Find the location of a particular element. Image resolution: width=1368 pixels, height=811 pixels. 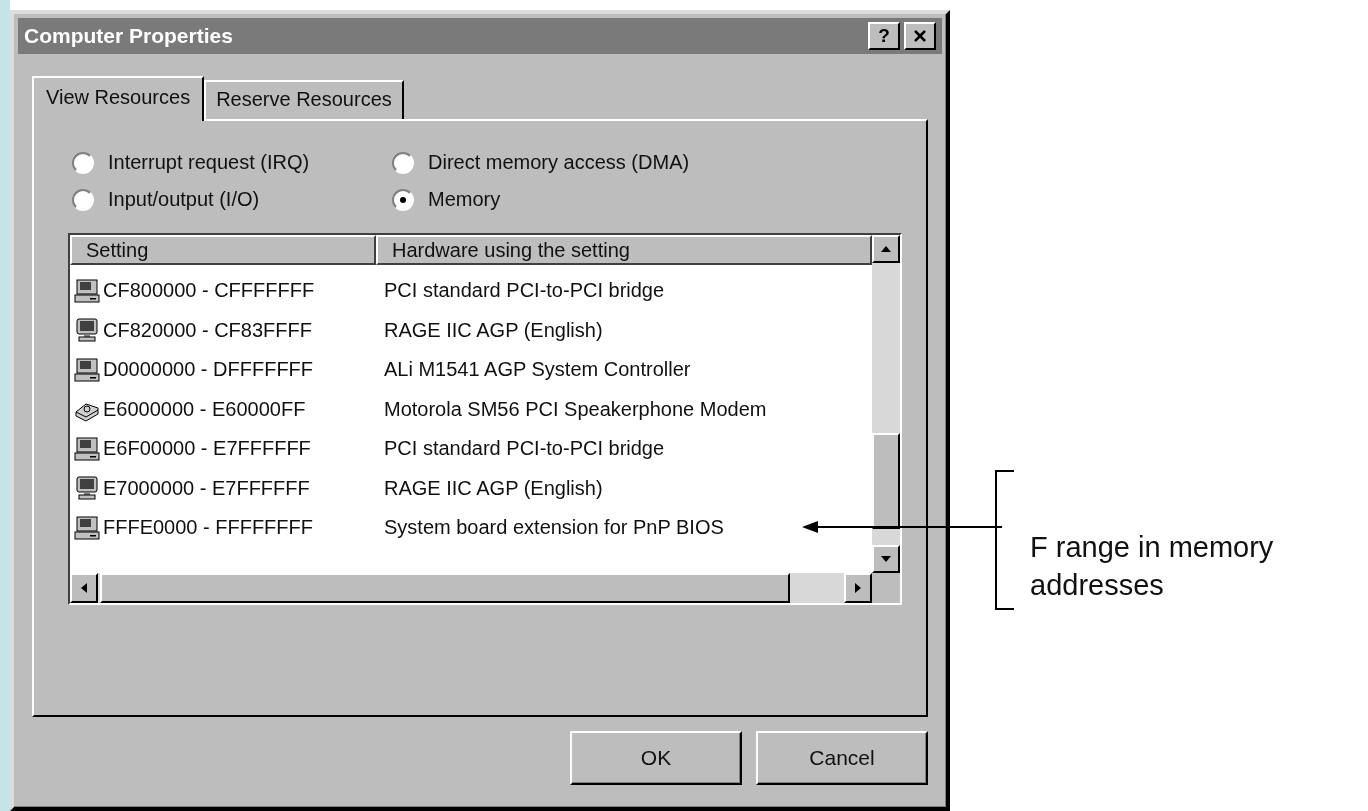

radio-label: Input/output (I/O) is located at coordinates (184, 199).